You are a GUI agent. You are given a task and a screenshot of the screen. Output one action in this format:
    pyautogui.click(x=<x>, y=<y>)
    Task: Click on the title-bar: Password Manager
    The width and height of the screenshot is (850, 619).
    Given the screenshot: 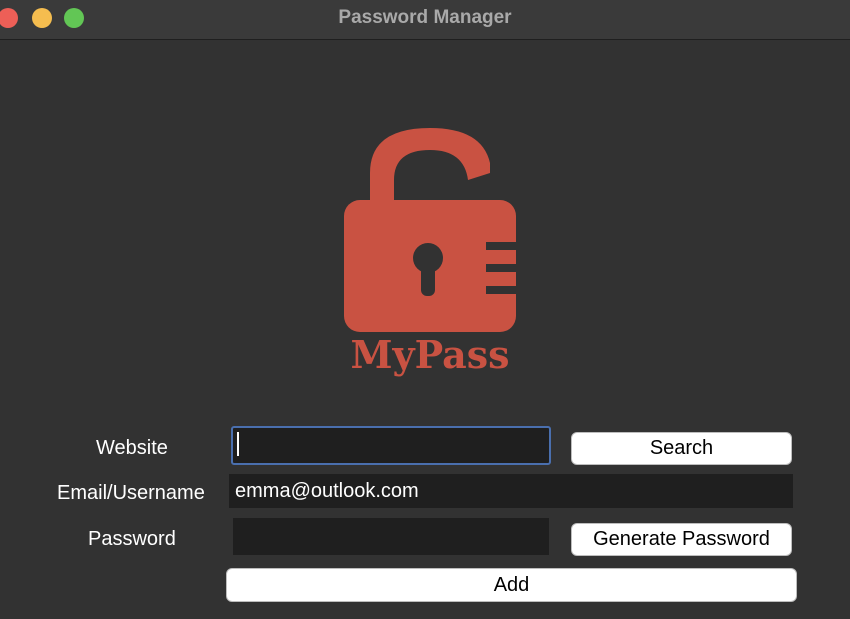 What is the action you would take?
    pyautogui.click(x=425, y=20)
    